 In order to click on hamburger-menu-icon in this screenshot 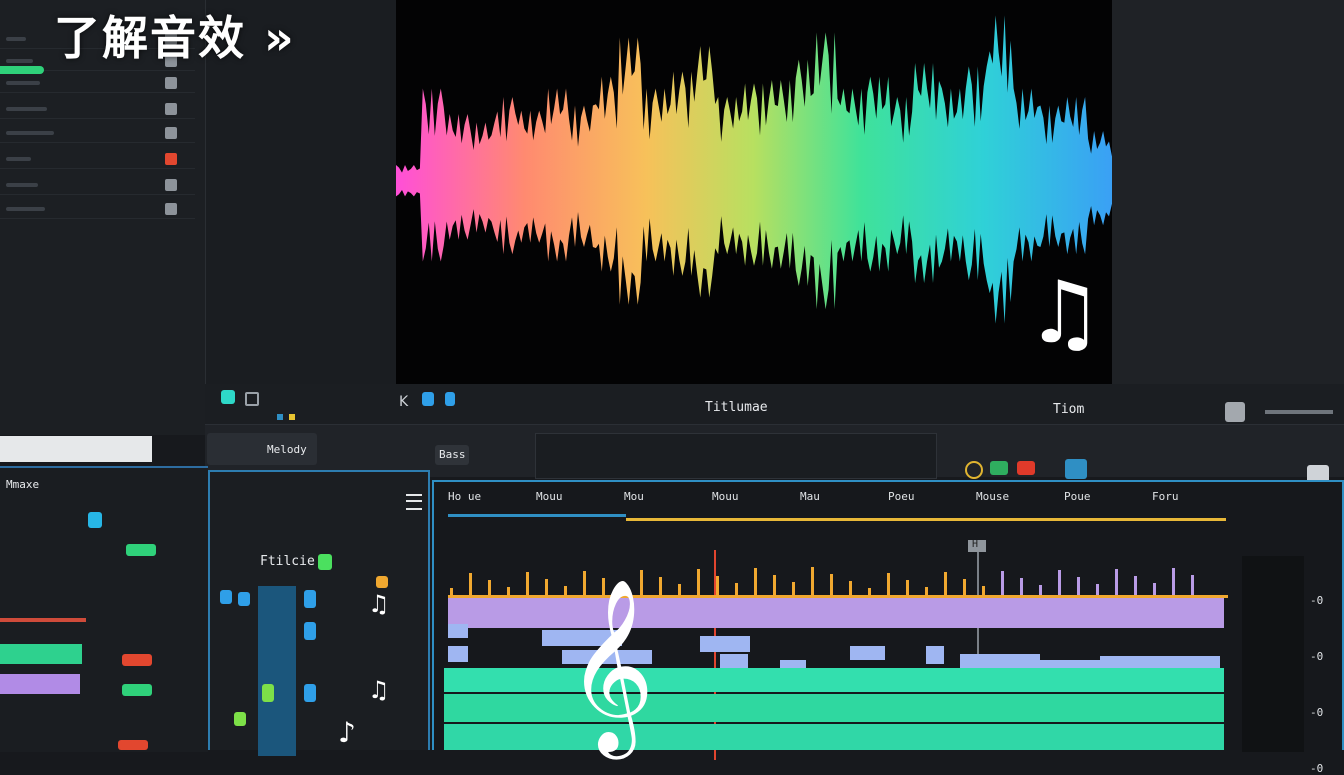, I will do `click(414, 502)`.